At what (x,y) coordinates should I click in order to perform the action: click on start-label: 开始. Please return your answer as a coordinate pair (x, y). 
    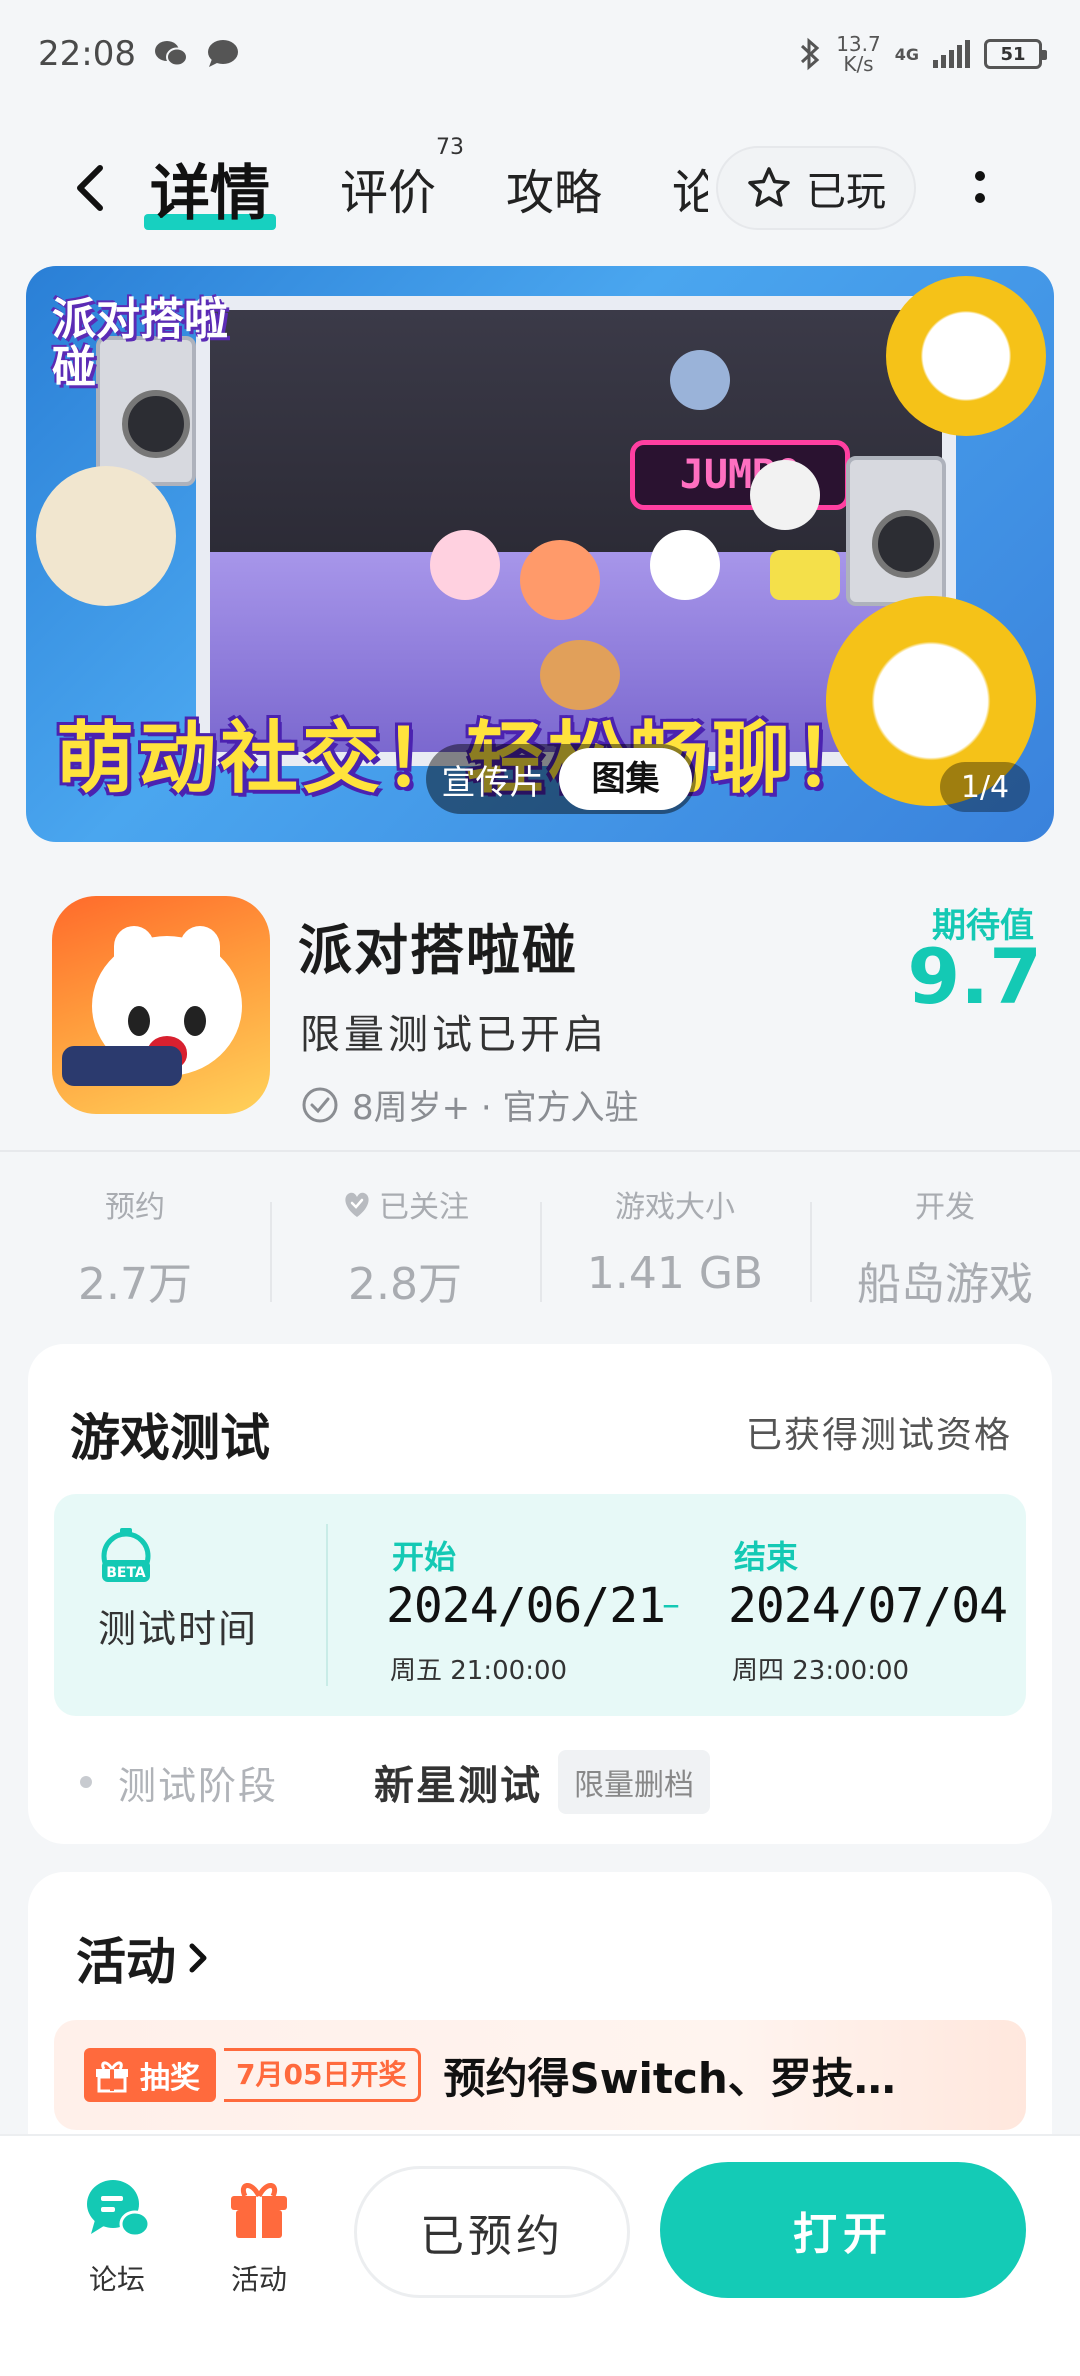
    Looking at the image, I should click on (424, 1557).